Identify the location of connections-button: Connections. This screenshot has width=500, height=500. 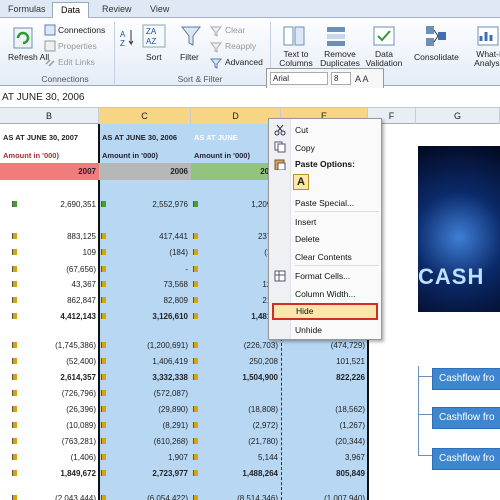
(81, 30).